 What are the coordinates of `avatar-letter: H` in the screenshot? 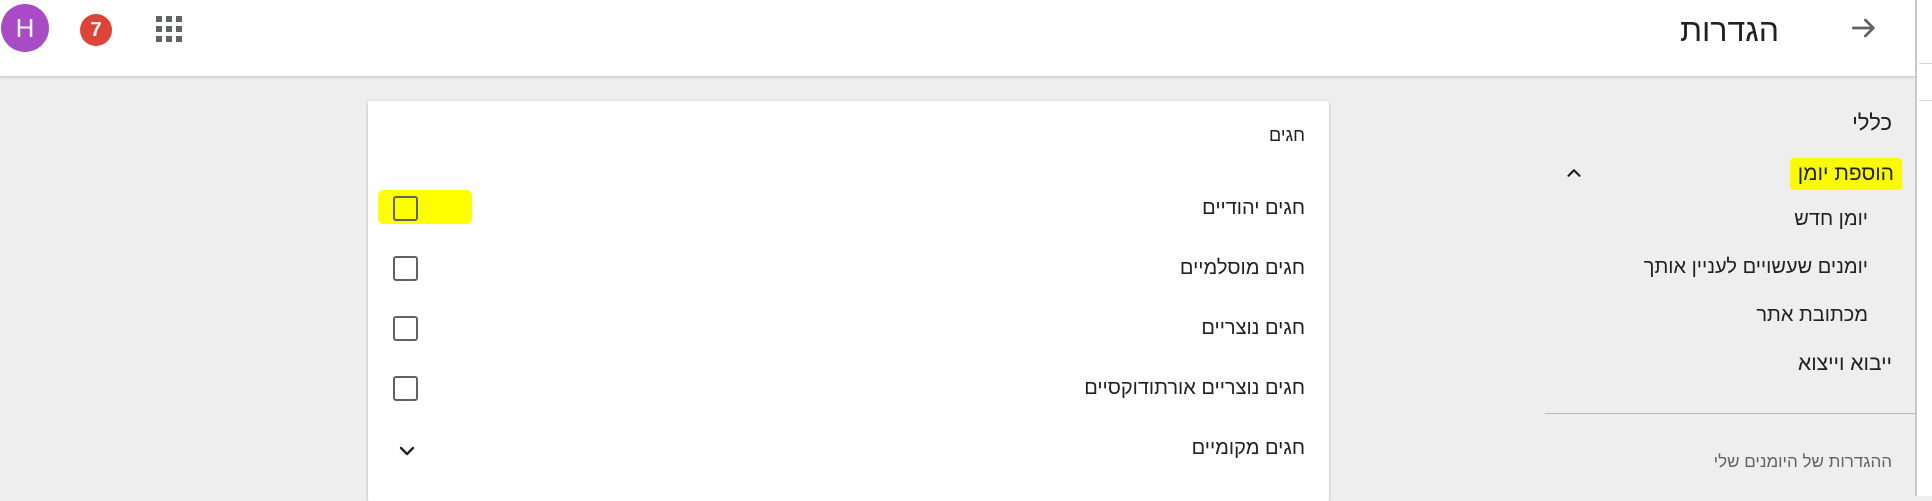 It's located at (25, 28).